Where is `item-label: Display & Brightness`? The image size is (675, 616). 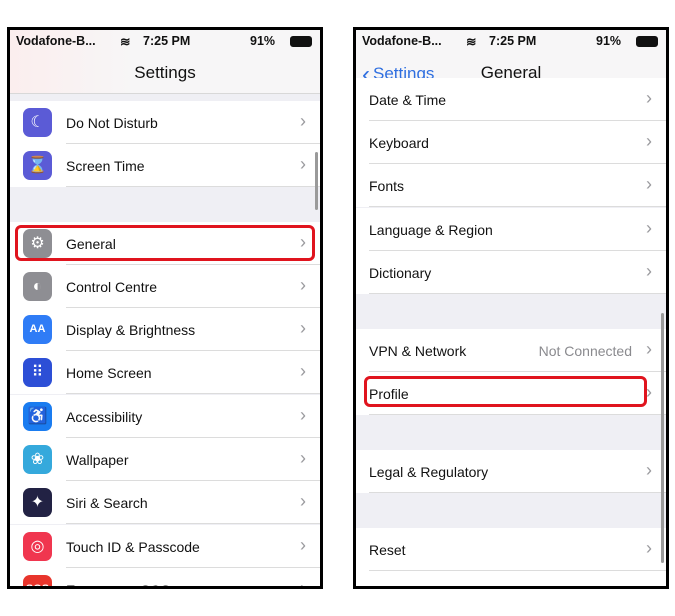 item-label: Display & Brightness is located at coordinates (131, 330).